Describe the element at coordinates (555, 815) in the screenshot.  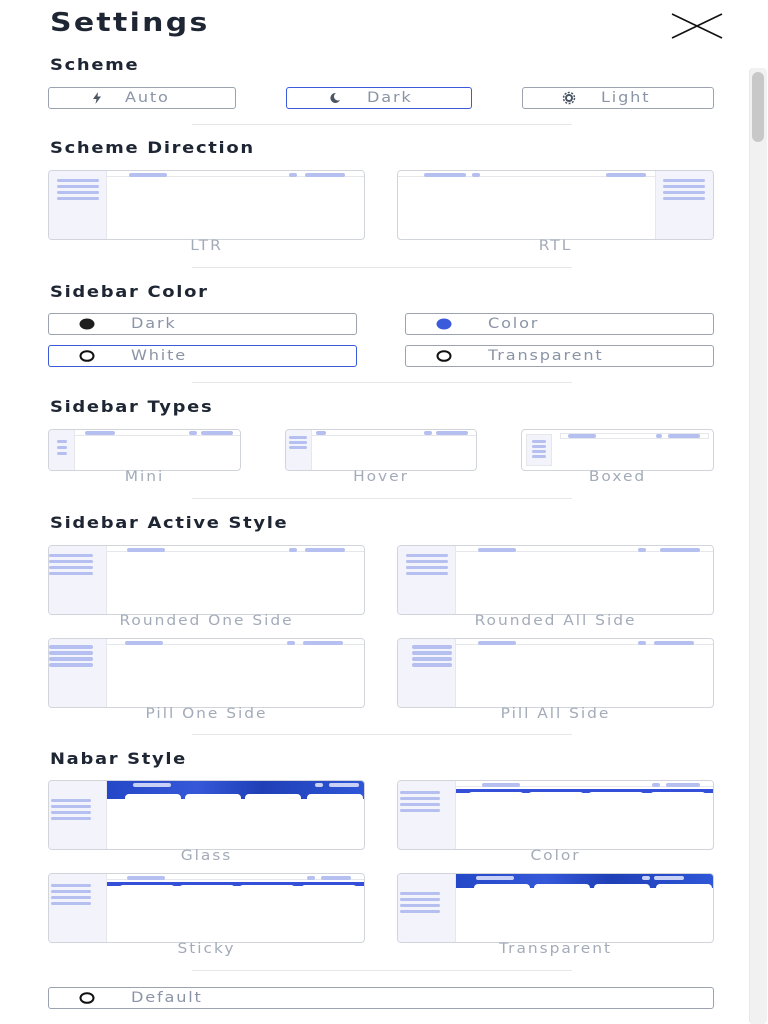
I see `navbar-style-color-option` at that location.